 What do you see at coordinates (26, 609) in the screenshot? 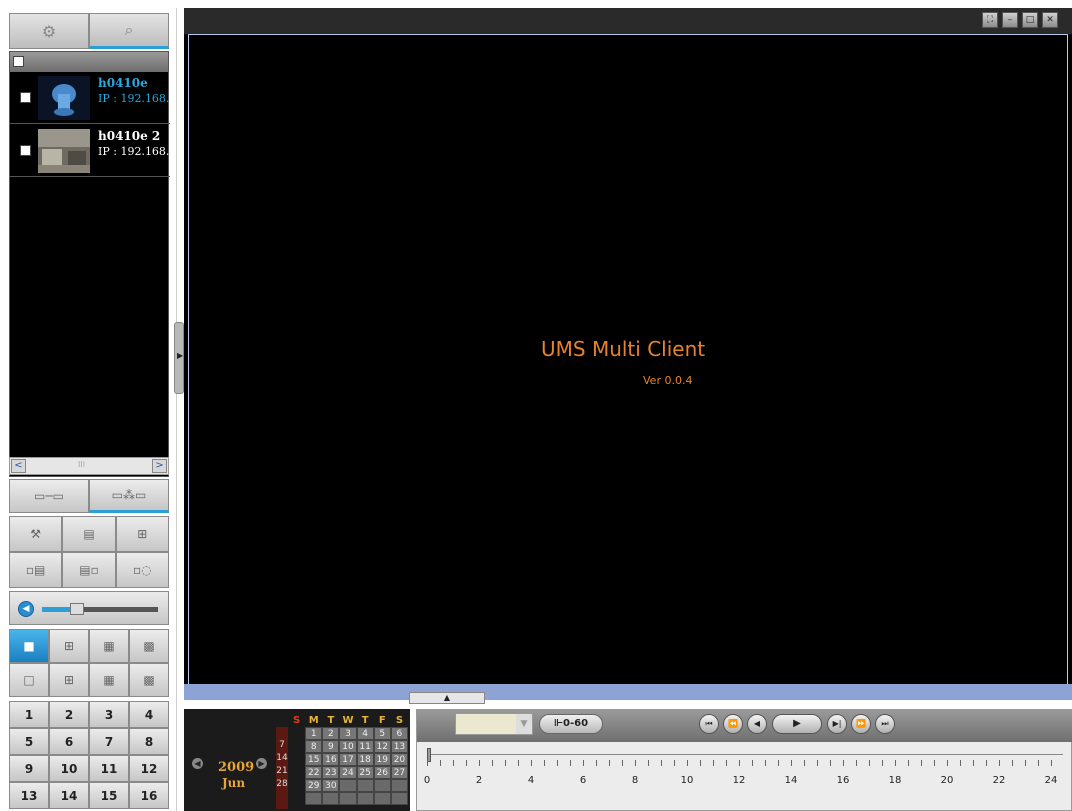
I see `speaker-icon: ◀` at bounding box center [26, 609].